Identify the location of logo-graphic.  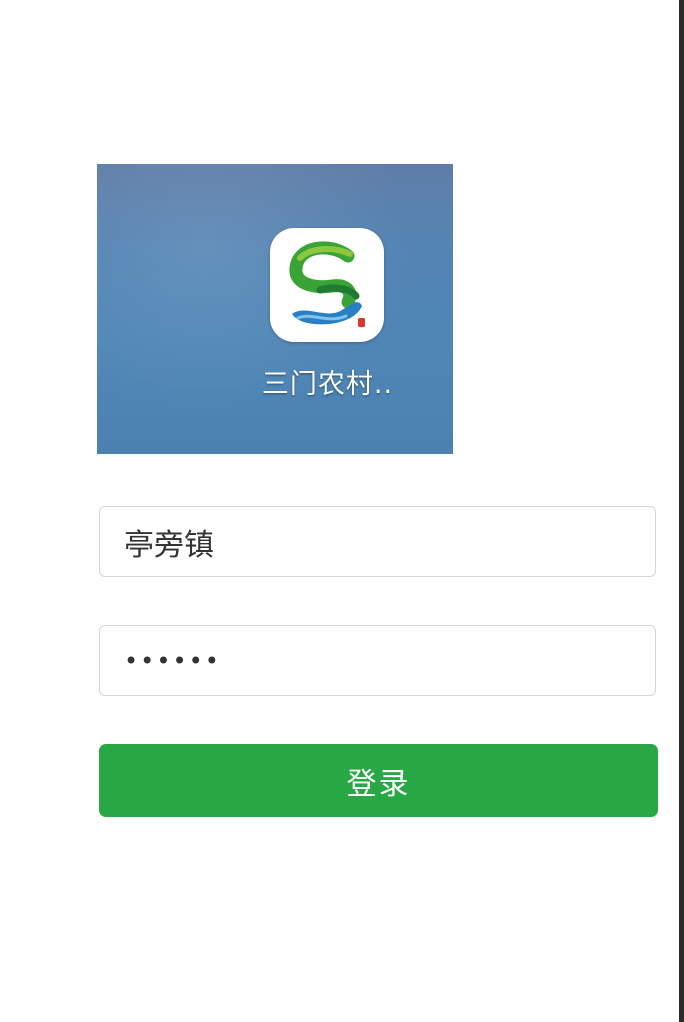
(327, 284).